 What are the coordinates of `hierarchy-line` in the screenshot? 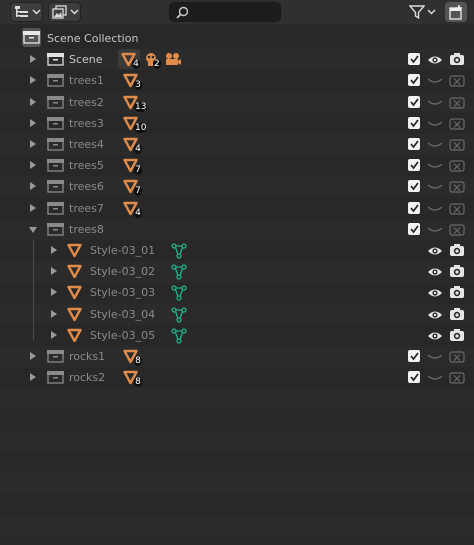 It's located at (33, 290).